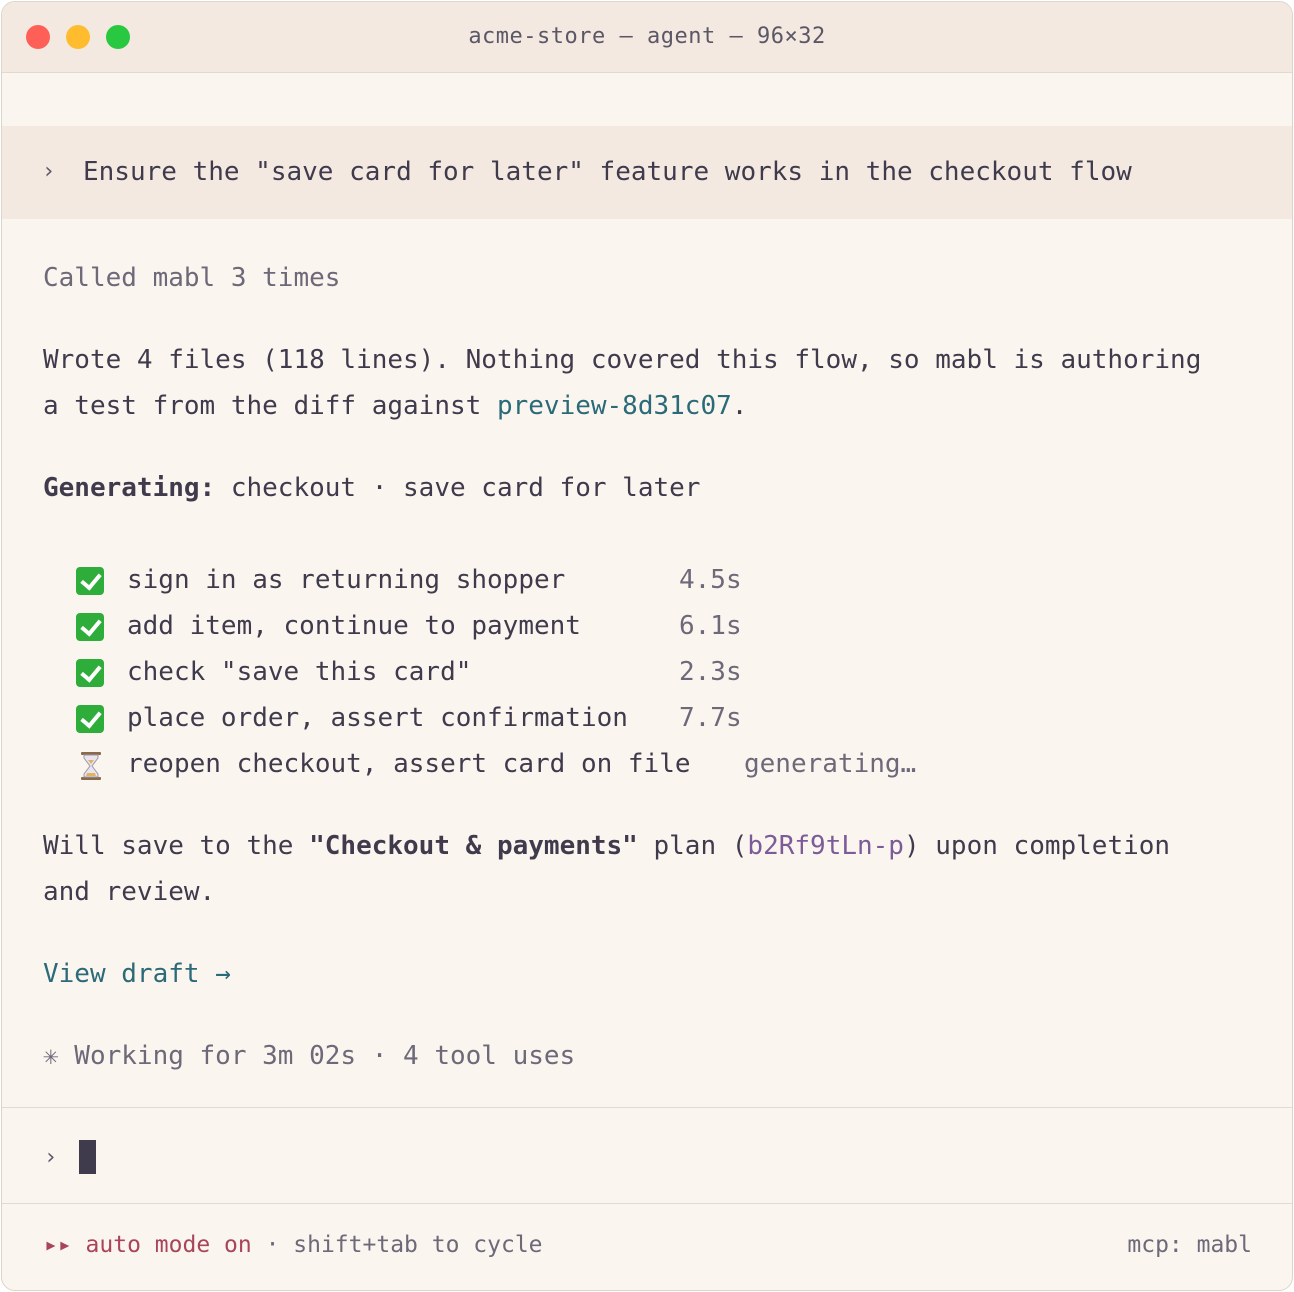 The width and height of the screenshot is (1294, 1292). What do you see at coordinates (458, 488) in the screenshot?
I see `generating-test-name: checkout · save card for later` at bounding box center [458, 488].